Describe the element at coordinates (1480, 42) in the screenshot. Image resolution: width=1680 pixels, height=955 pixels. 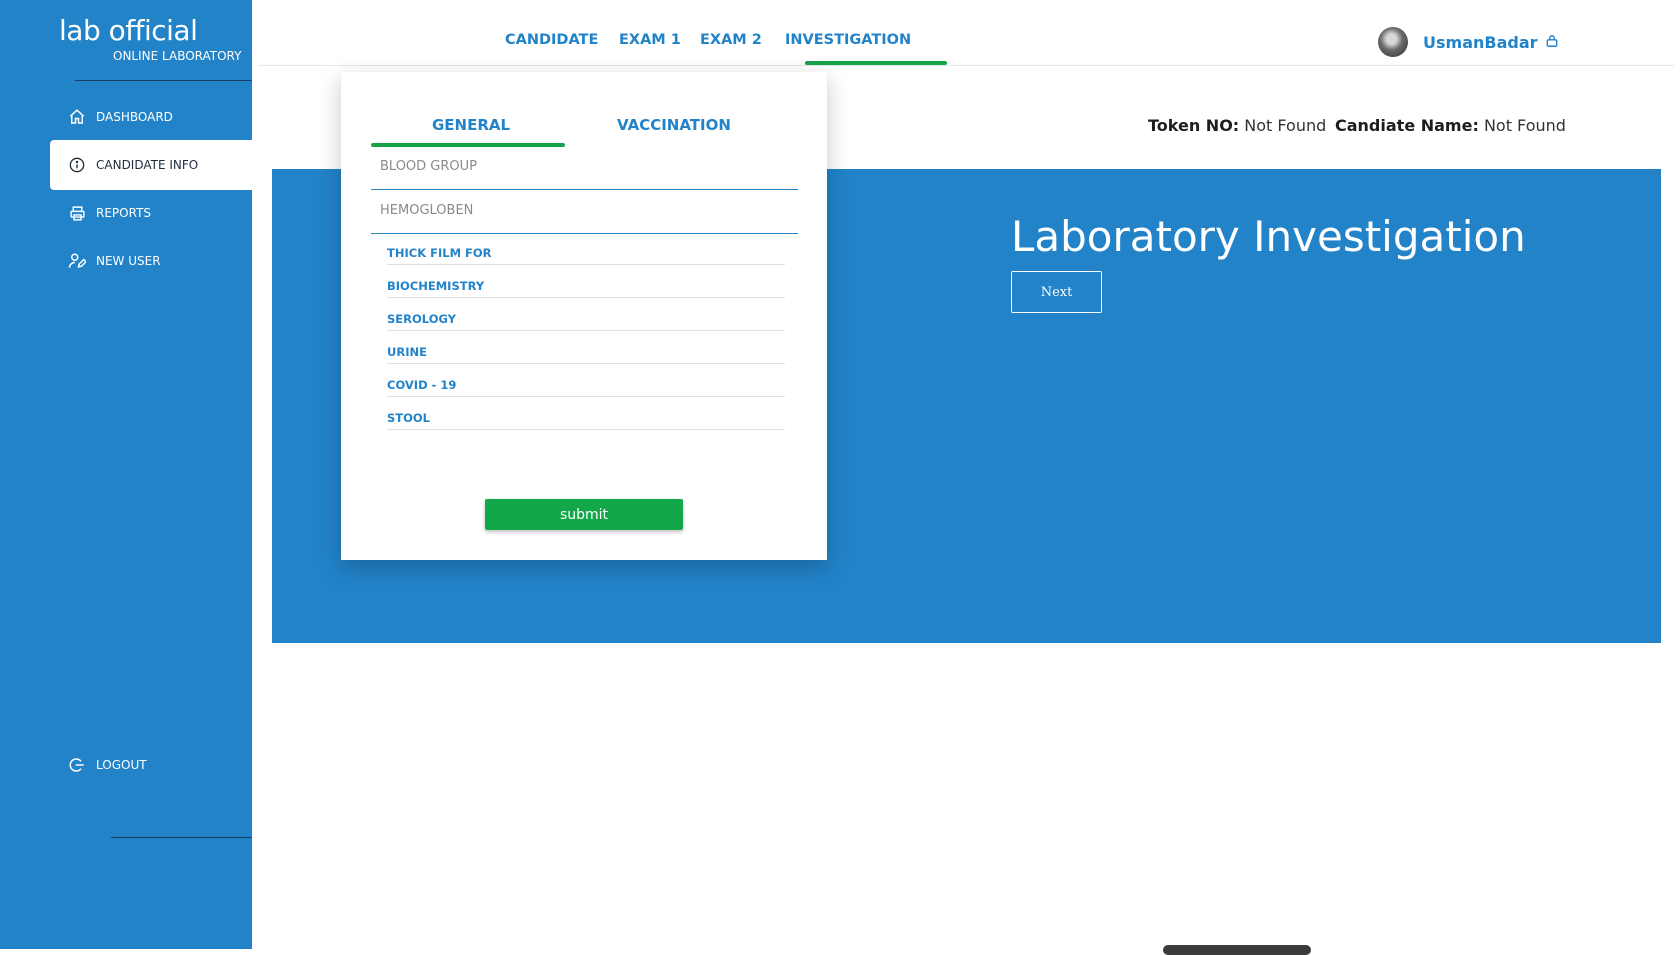
I see `username: UsmanBadar` at that location.